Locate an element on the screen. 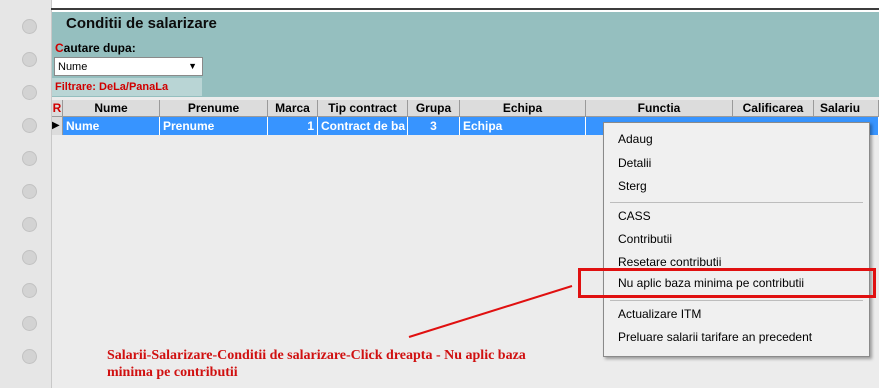 This screenshot has height=388, width=879. menu-item-preluare-salarii: Preluare salarii tarifare an precedent is located at coordinates (715, 337).